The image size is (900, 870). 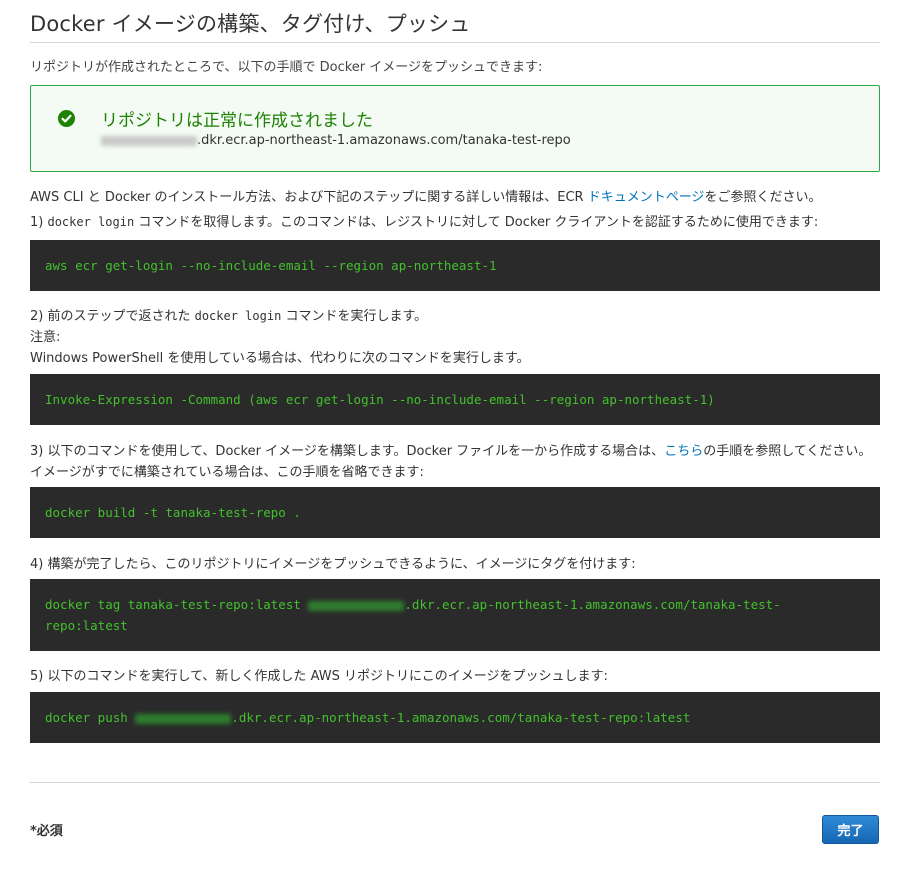 I want to click on step-3-code: docker build -t tanaka-test-repo ., so click(x=173, y=512).